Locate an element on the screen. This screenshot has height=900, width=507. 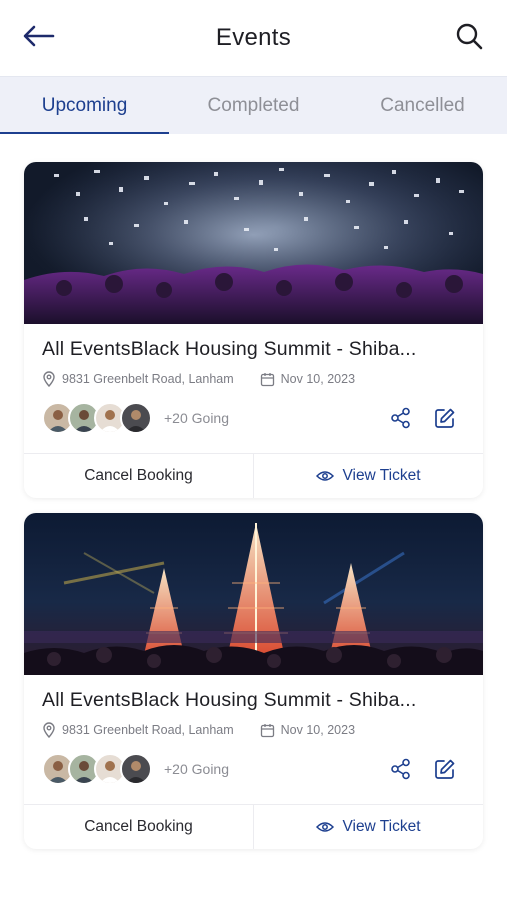
arrow-left-icon is located at coordinates (39, 36).